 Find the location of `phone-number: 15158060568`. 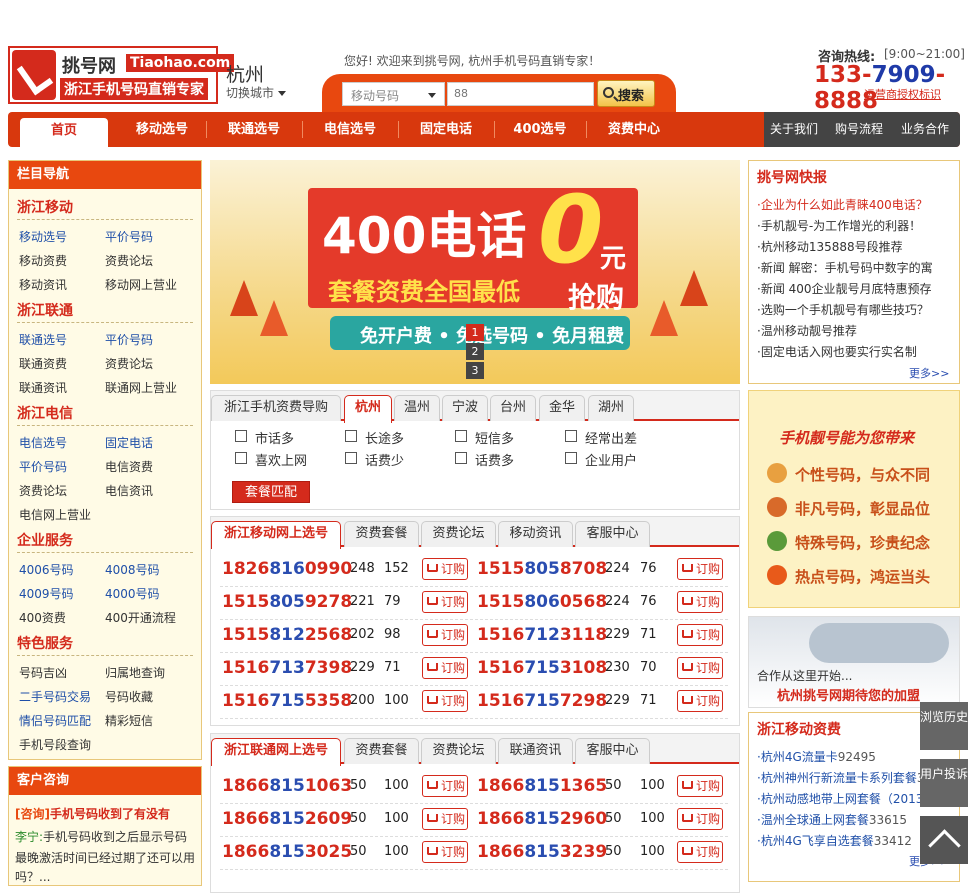

phone-number: 15158060568 is located at coordinates (542, 602).